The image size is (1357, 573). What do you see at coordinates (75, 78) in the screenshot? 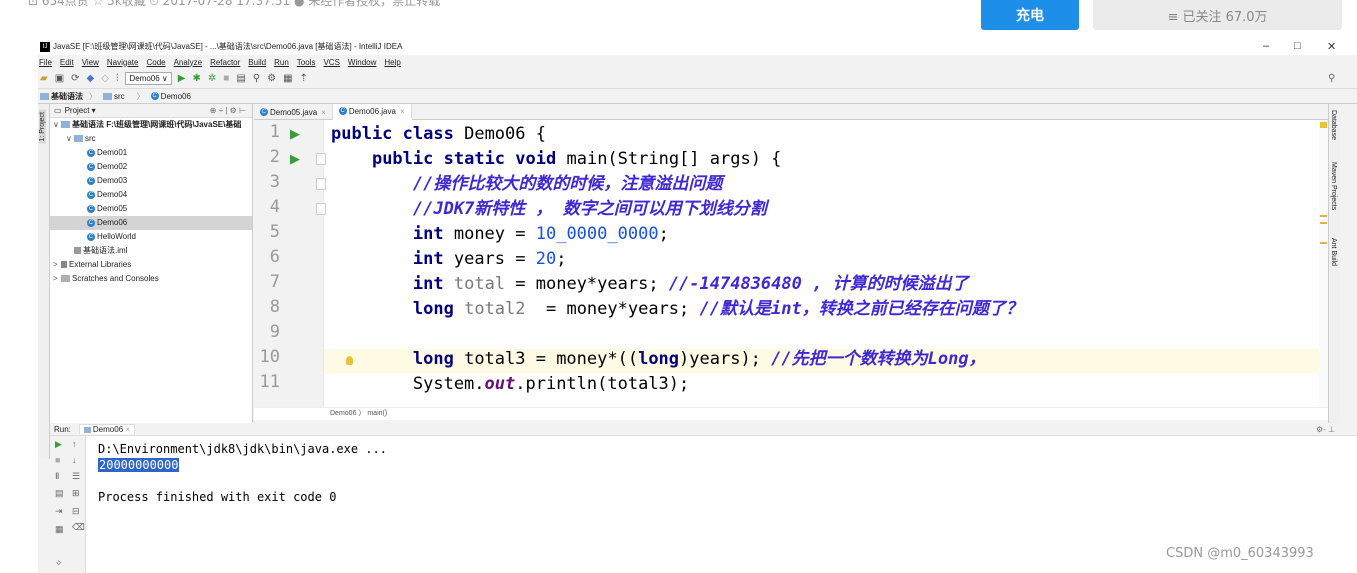
I see `sync-icon: ⟳` at bounding box center [75, 78].